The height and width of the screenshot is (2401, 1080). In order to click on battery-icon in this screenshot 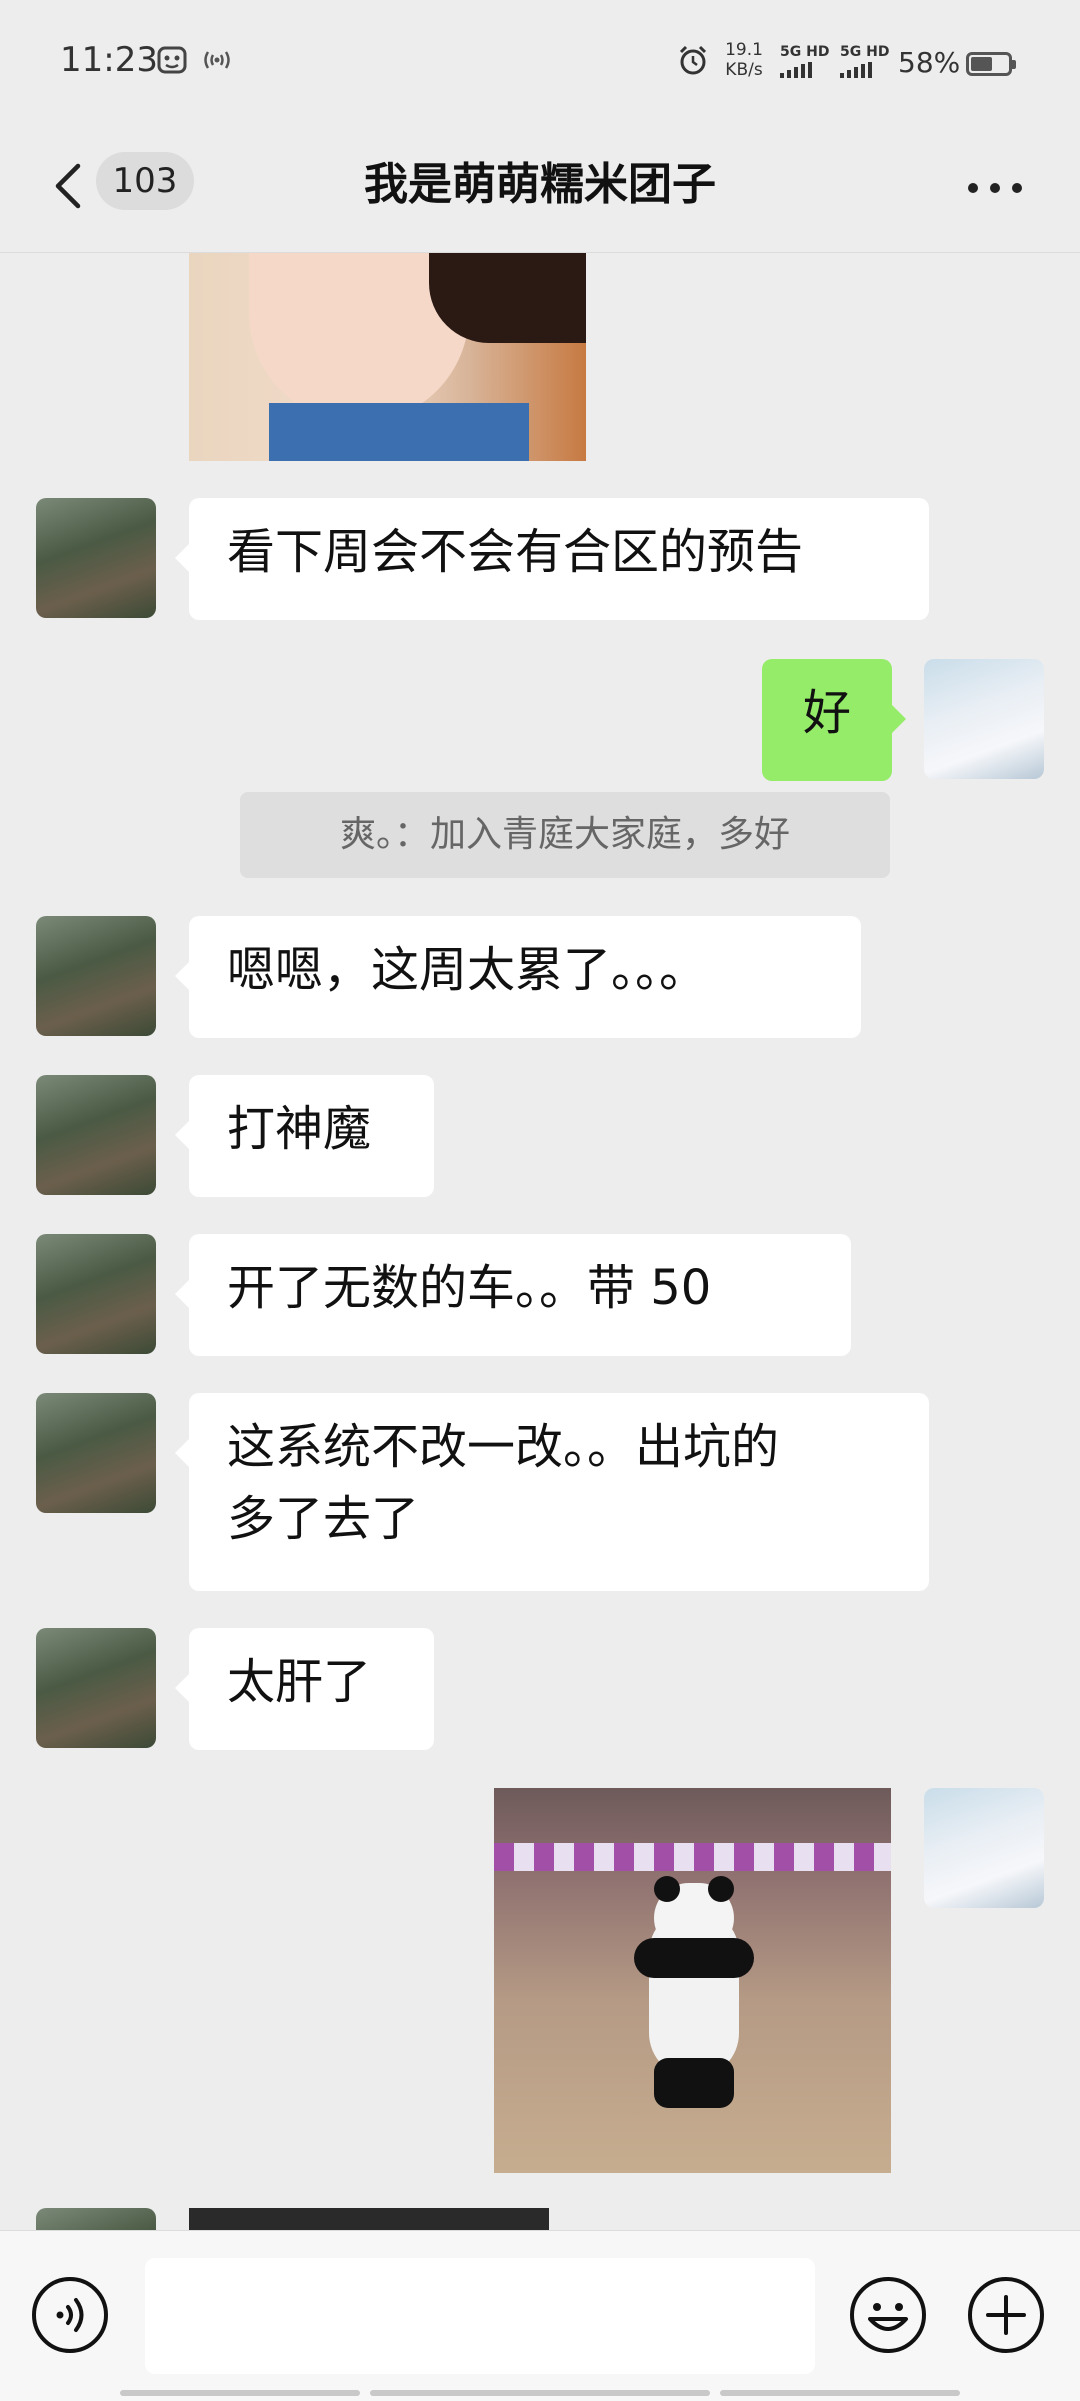, I will do `click(991, 64)`.